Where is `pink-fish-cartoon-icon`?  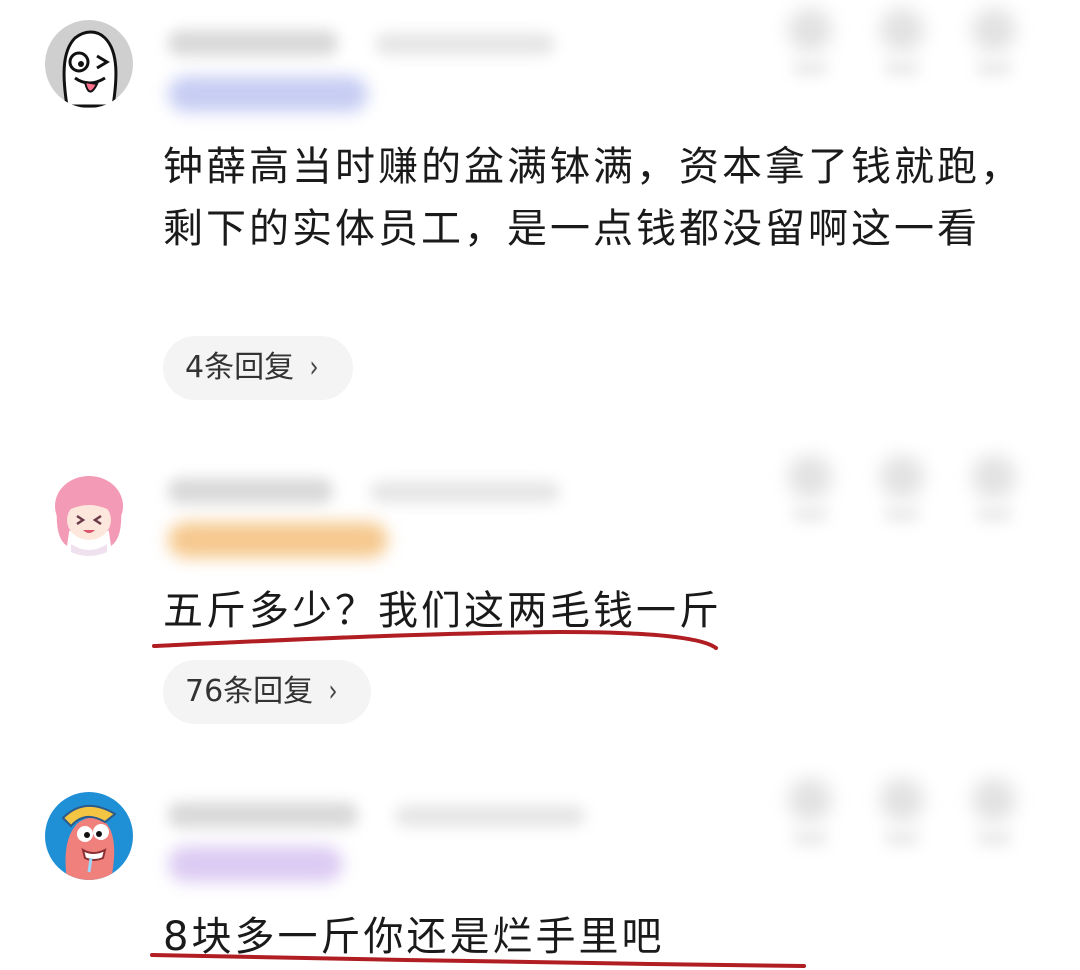
pink-fish-cartoon-icon is located at coordinates (89, 836).